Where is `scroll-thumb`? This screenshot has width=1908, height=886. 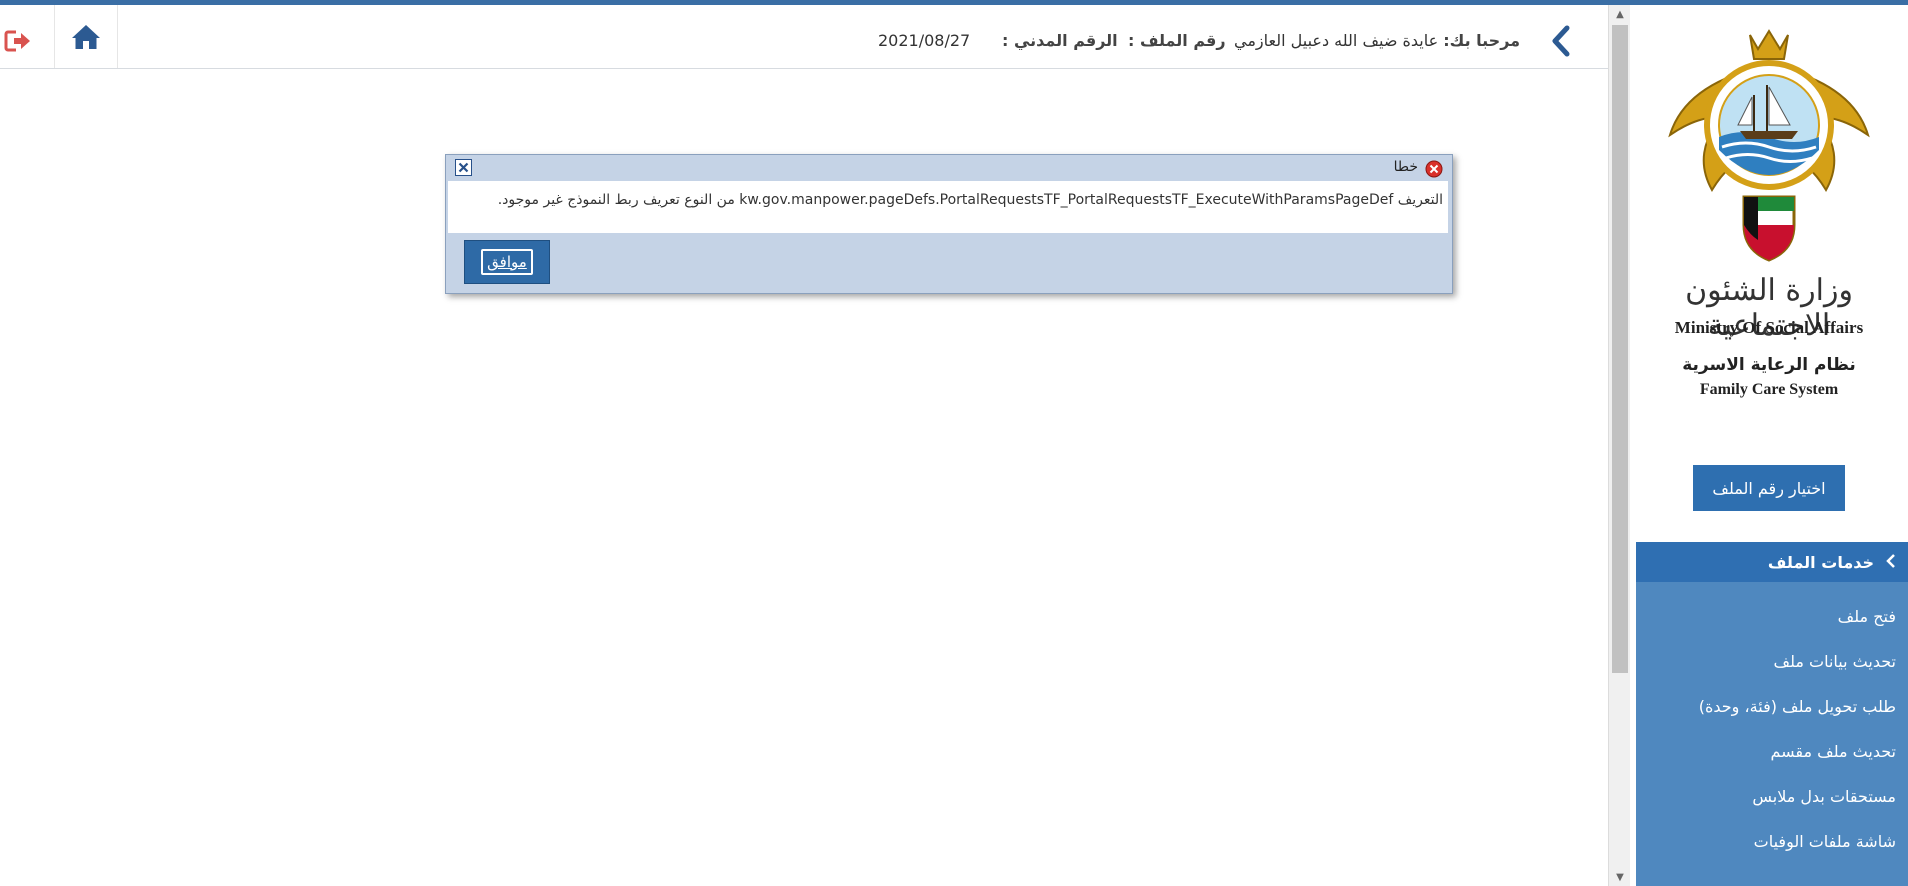 scroll-thumb is located at coordinates (1620, 349).